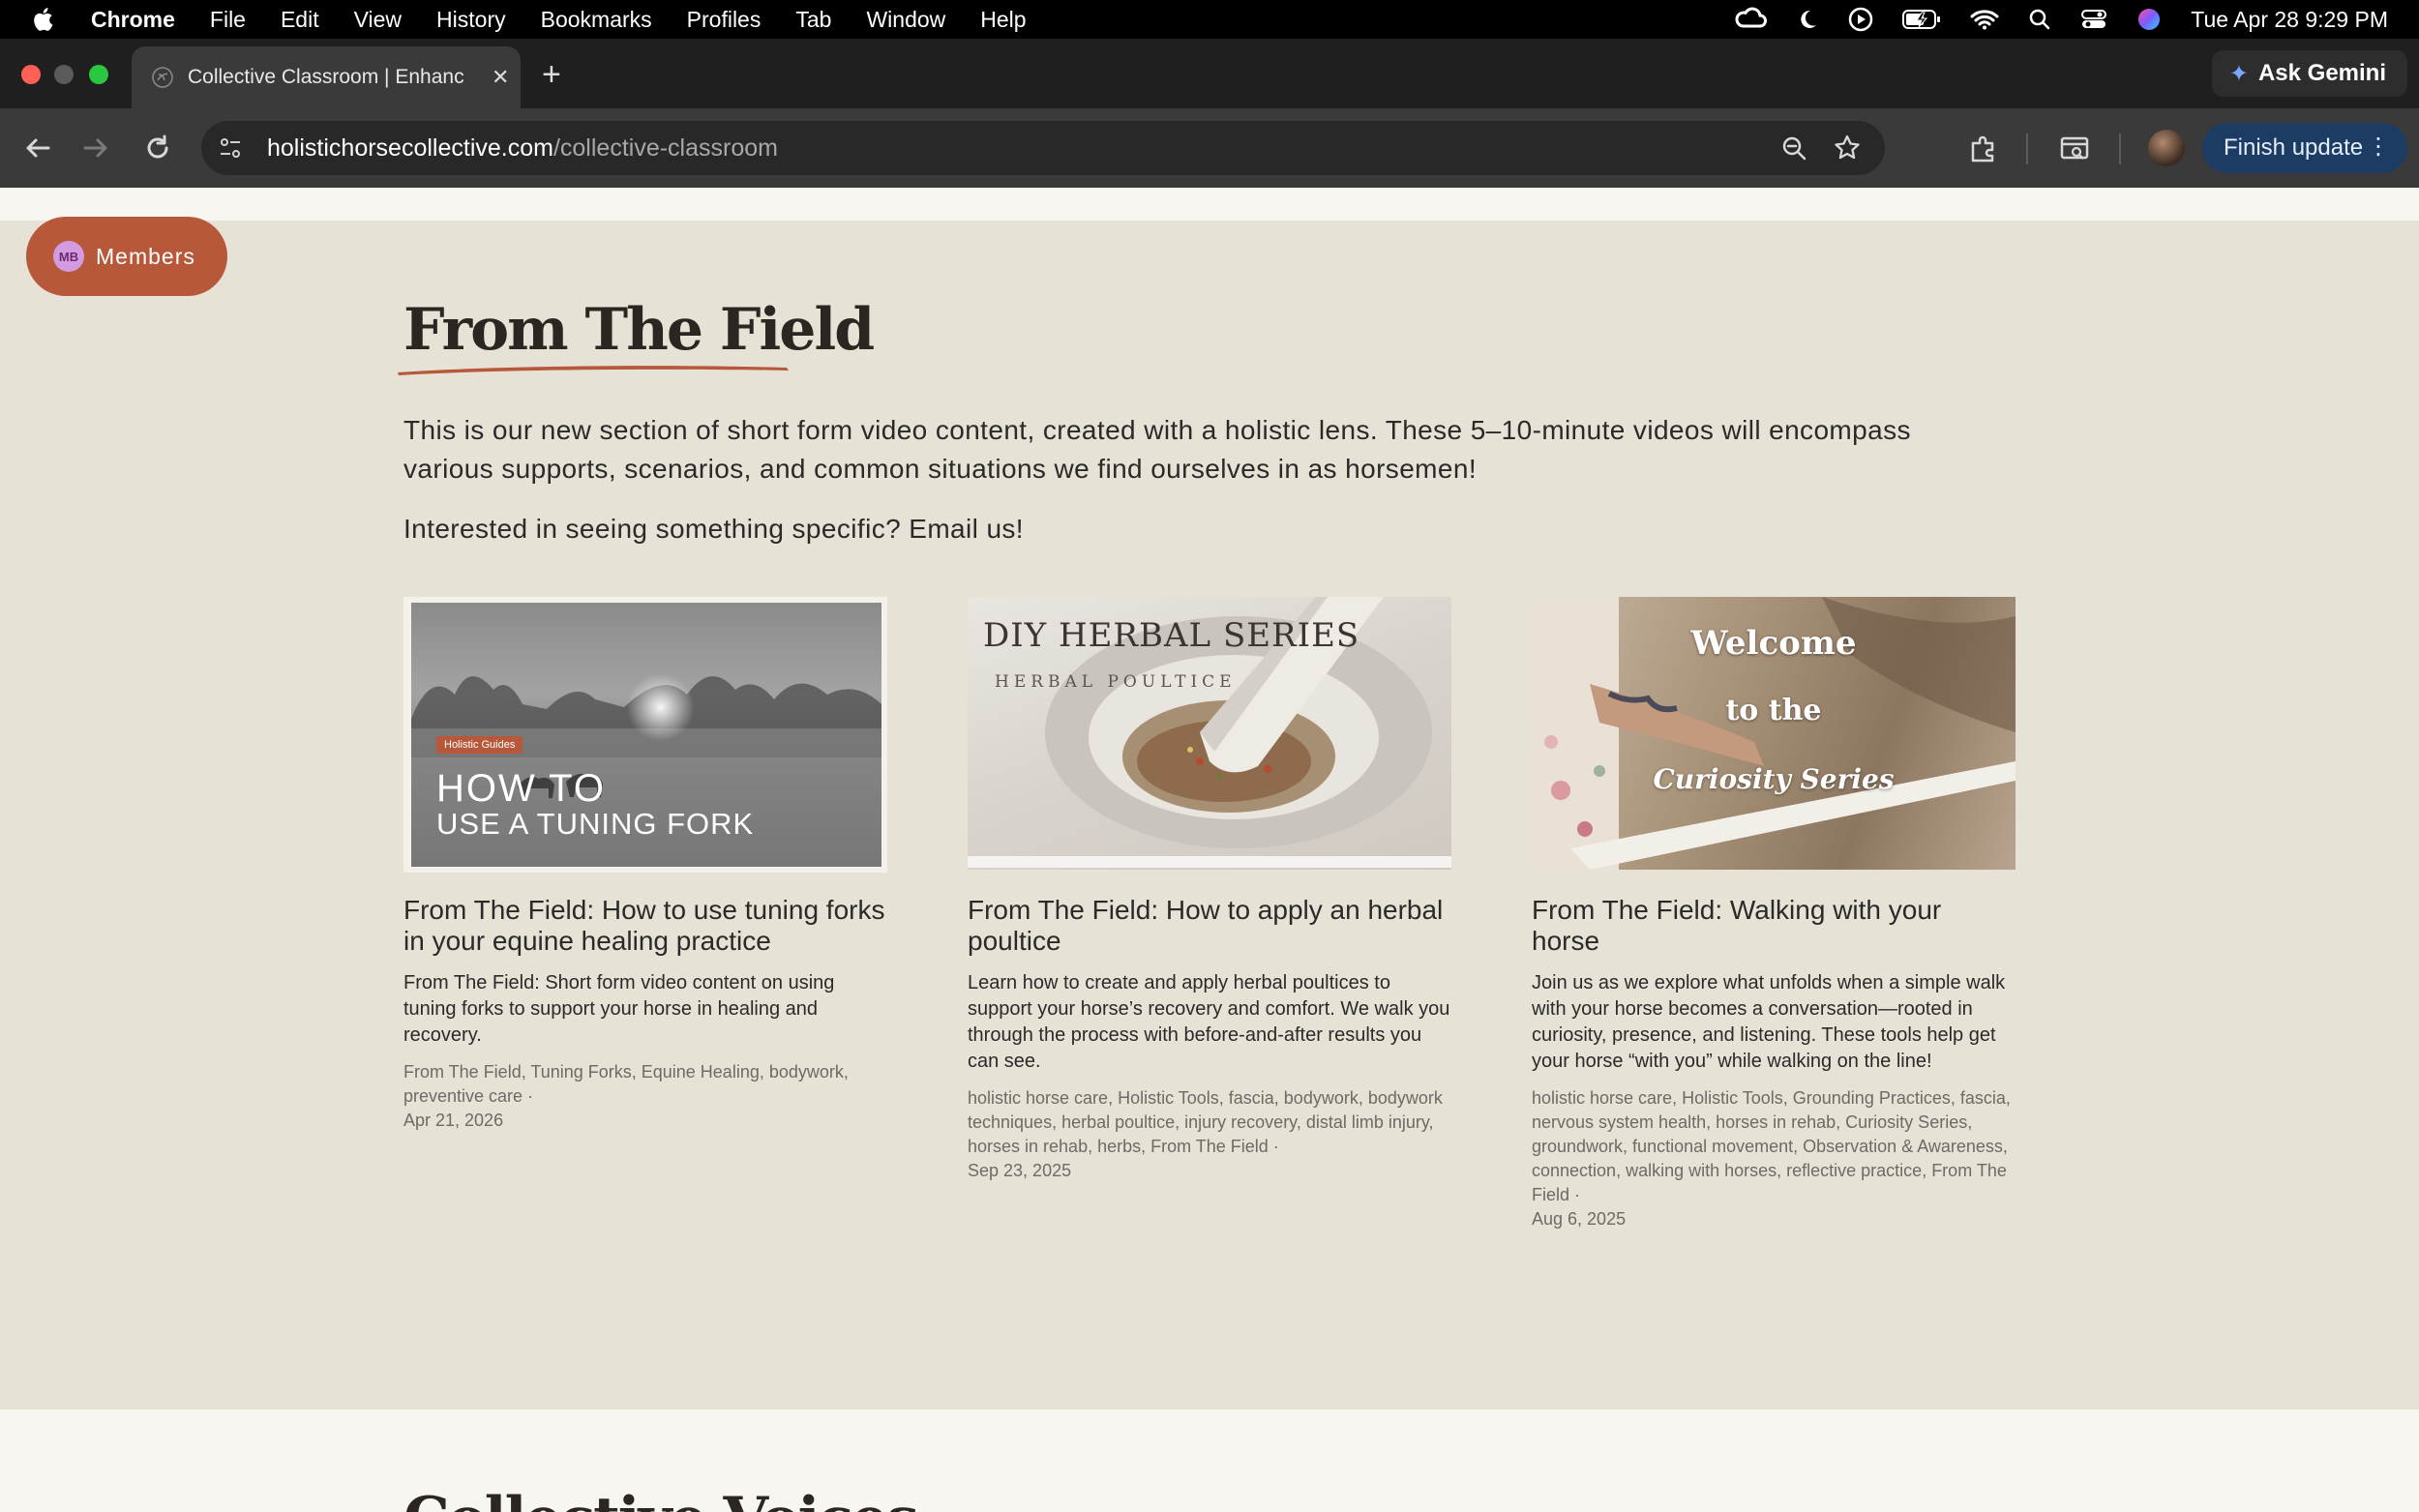 Image resolution: width=2419 pixels, height=1512 pixels. I want to click on battery-icon, so click(1922, 20).